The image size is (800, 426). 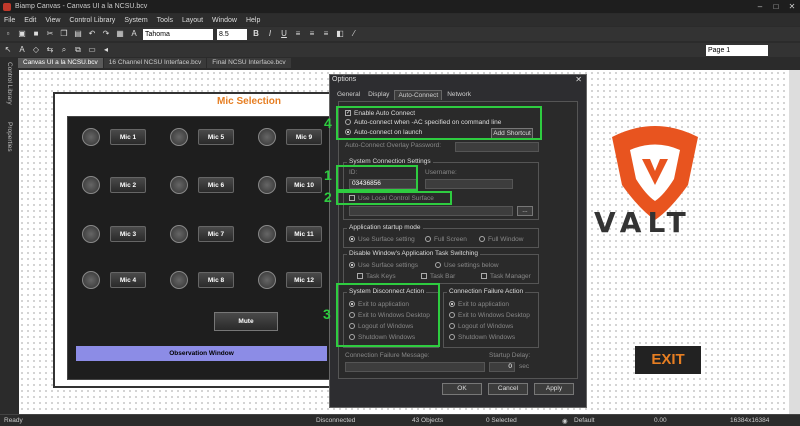 What do you see at coordinates (52, 20) in the screenshot?
I see `menu-view: View` at bounding box center [52, 20].